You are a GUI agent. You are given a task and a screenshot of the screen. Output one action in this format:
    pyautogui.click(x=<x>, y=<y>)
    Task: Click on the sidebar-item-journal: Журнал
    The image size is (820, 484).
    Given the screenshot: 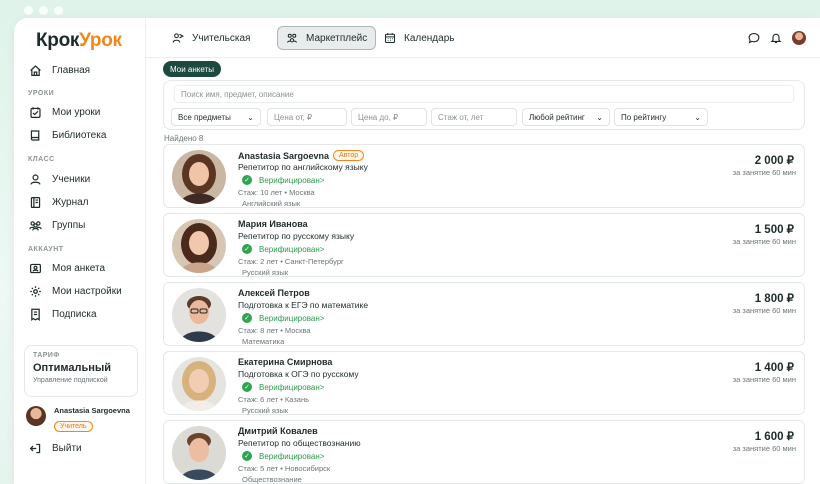 What is the action you would take?
    pyautogui.click(x=84, y=202)
    